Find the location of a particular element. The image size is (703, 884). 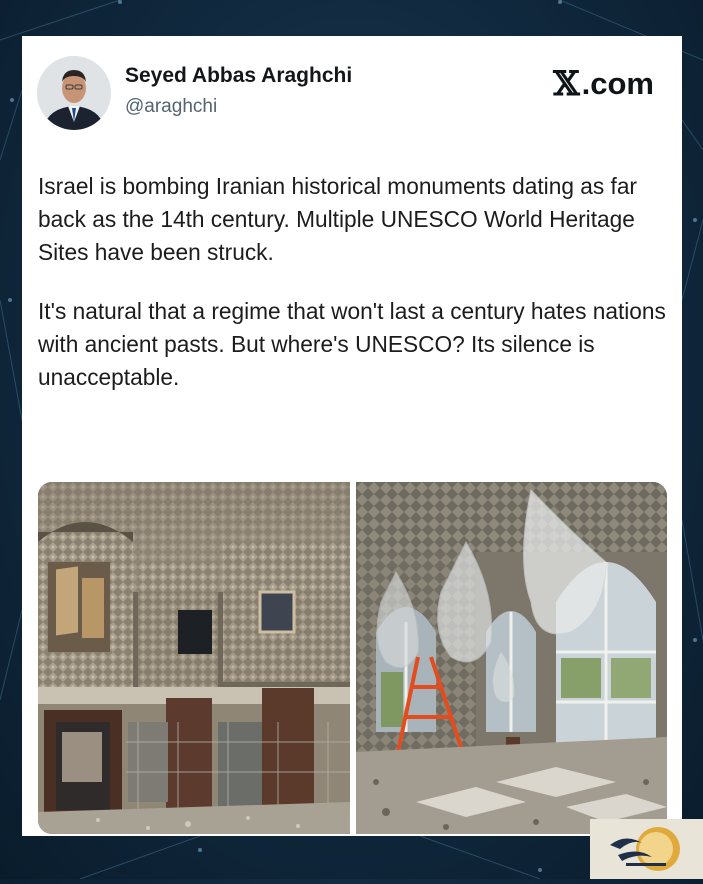

x-logo: 𝕏 .com is located at coordinates (603, 84).